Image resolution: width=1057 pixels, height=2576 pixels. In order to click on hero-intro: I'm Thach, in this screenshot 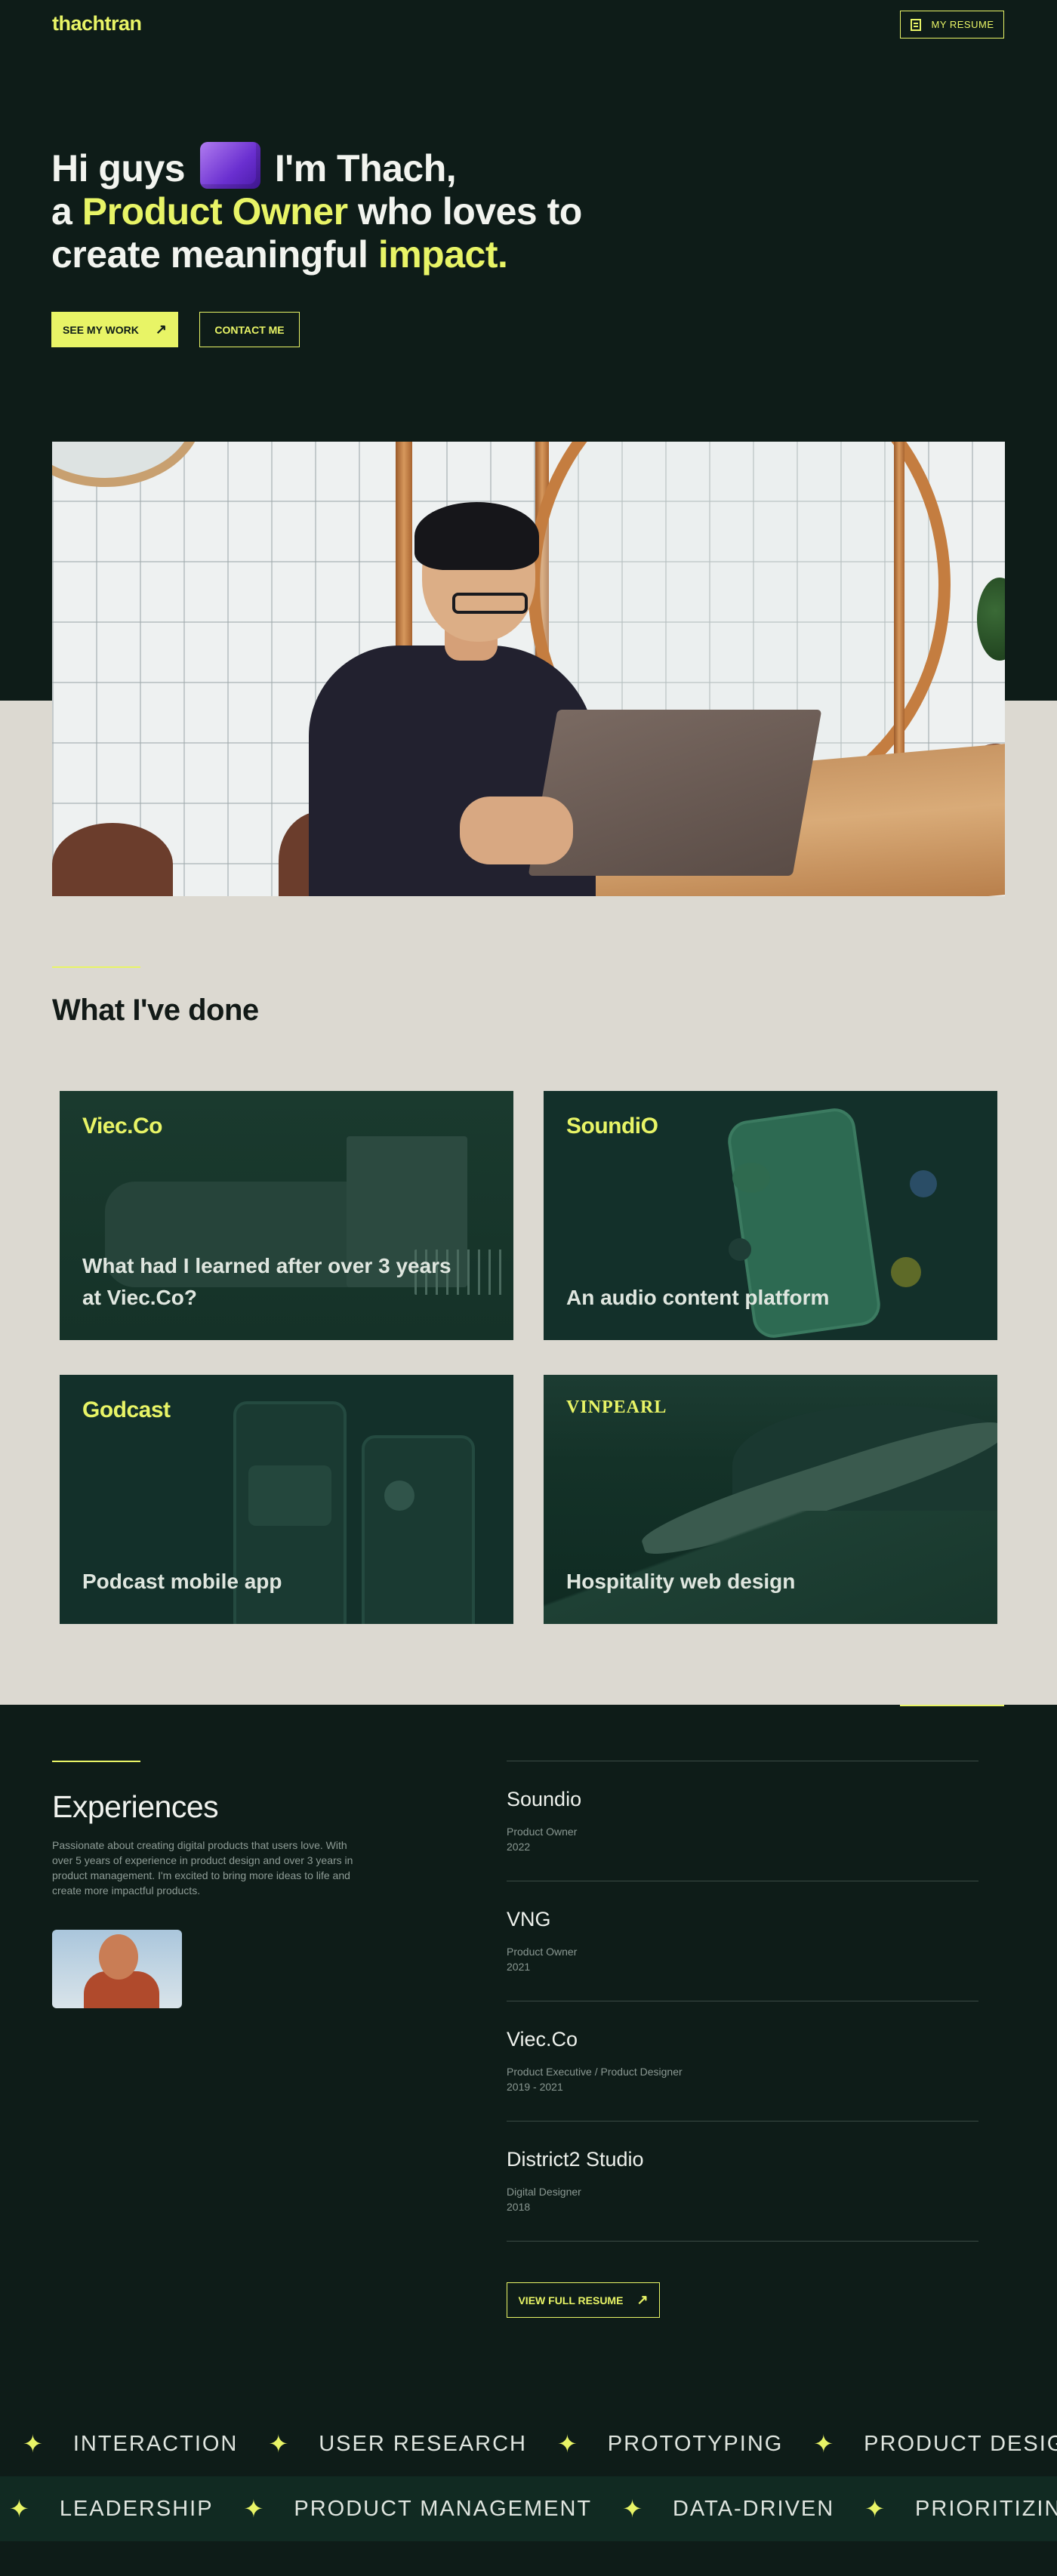, I will do `click(366, 168)`.